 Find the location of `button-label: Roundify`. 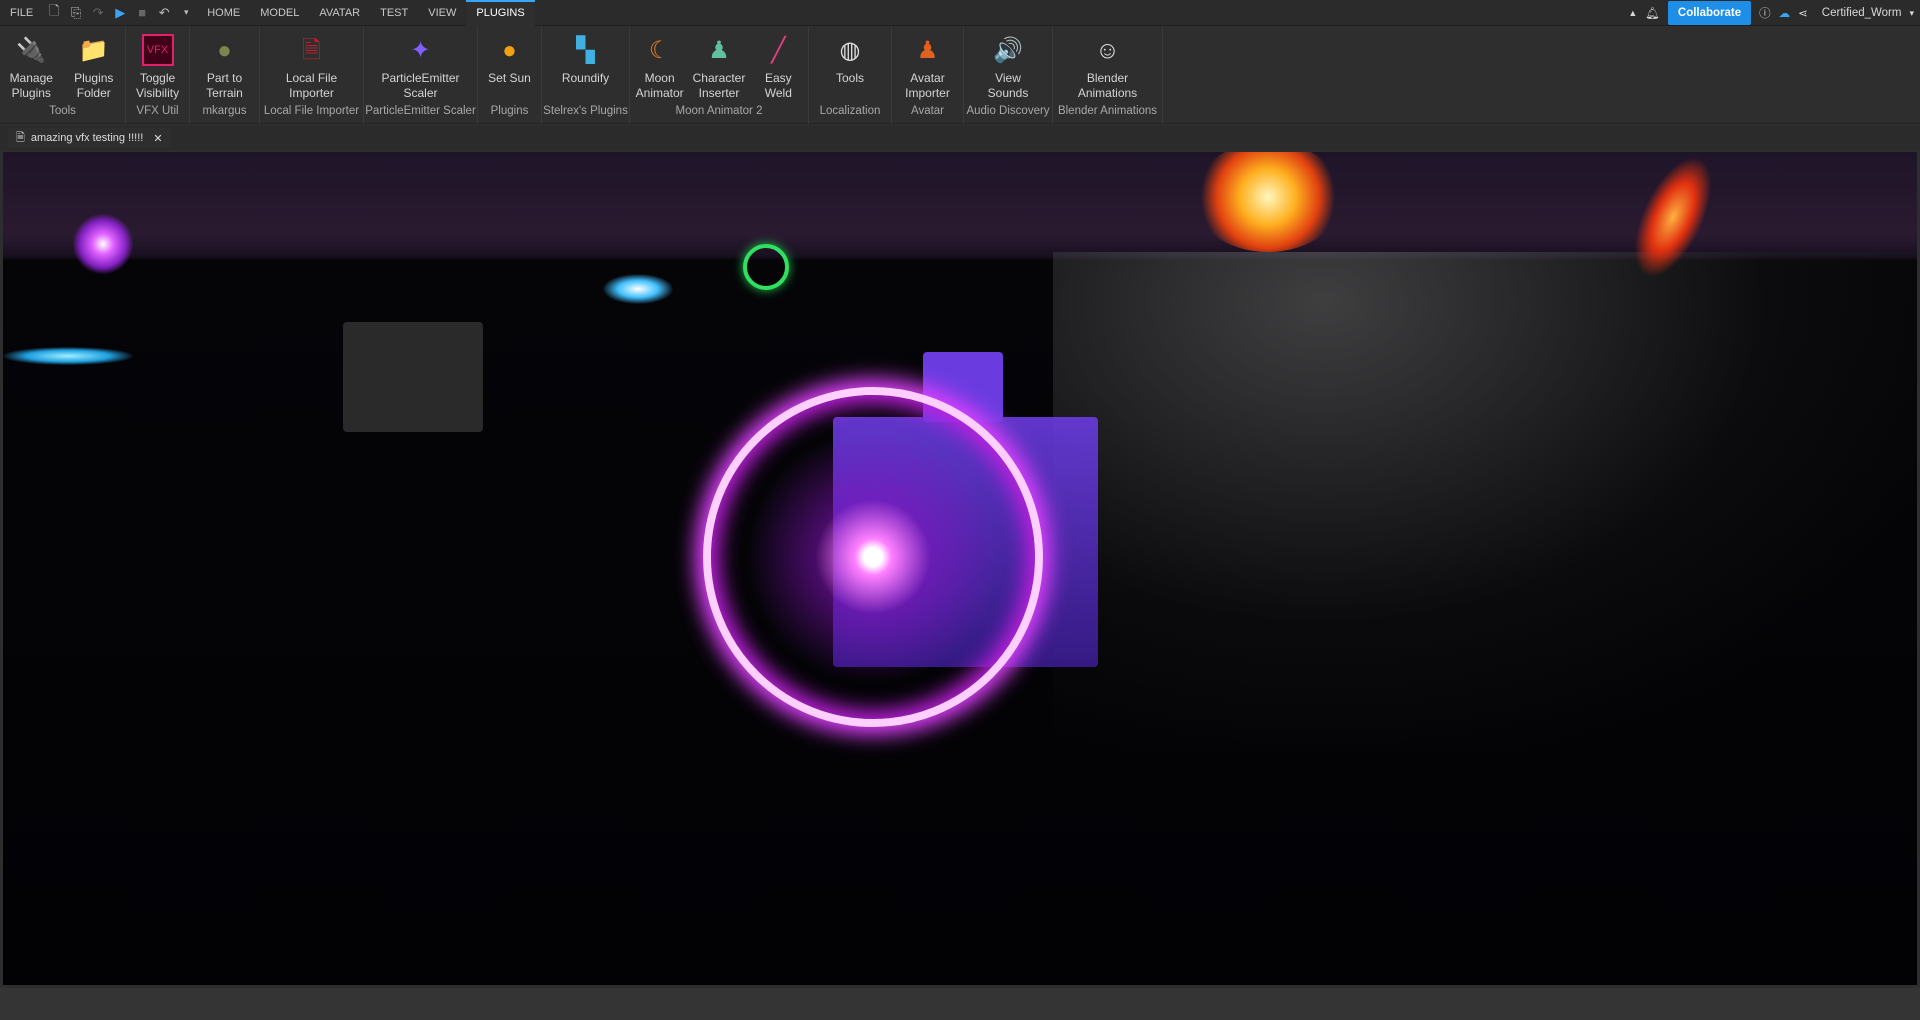

button-label: Roundify is located at coordinates (585, 78).